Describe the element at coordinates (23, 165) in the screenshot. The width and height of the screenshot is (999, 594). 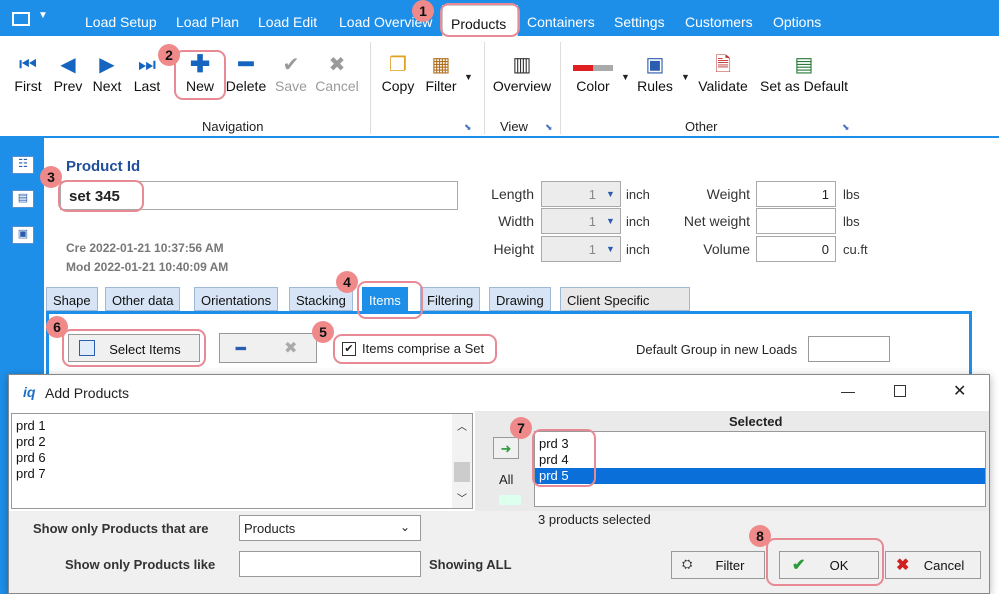
I see `tree-icon: ☷` at that location.